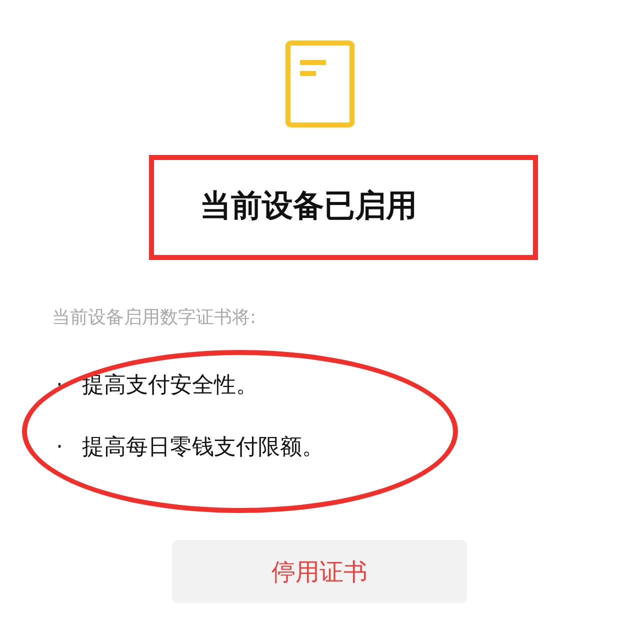 Image resolution: width=640 pixels, height=640 pixels. I want to click on description-text: 当前设备启用数字证书将:, so click(154, 318).